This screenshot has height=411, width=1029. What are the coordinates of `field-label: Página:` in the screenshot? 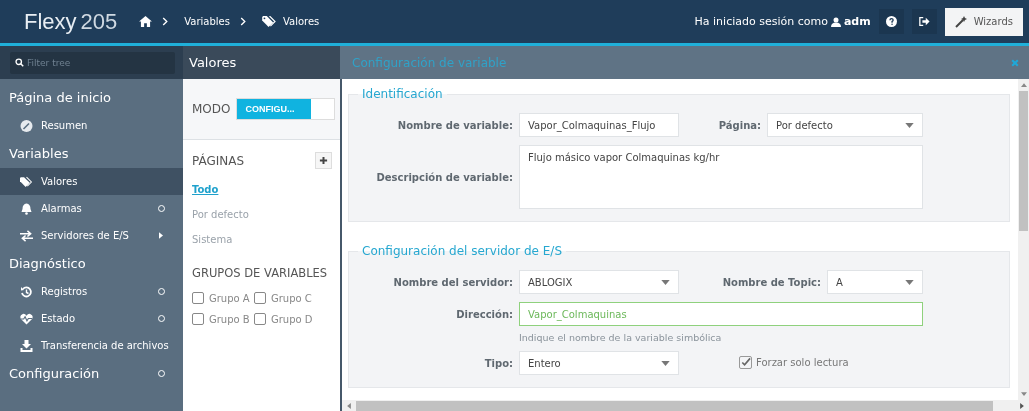 It's located at (739, 125).